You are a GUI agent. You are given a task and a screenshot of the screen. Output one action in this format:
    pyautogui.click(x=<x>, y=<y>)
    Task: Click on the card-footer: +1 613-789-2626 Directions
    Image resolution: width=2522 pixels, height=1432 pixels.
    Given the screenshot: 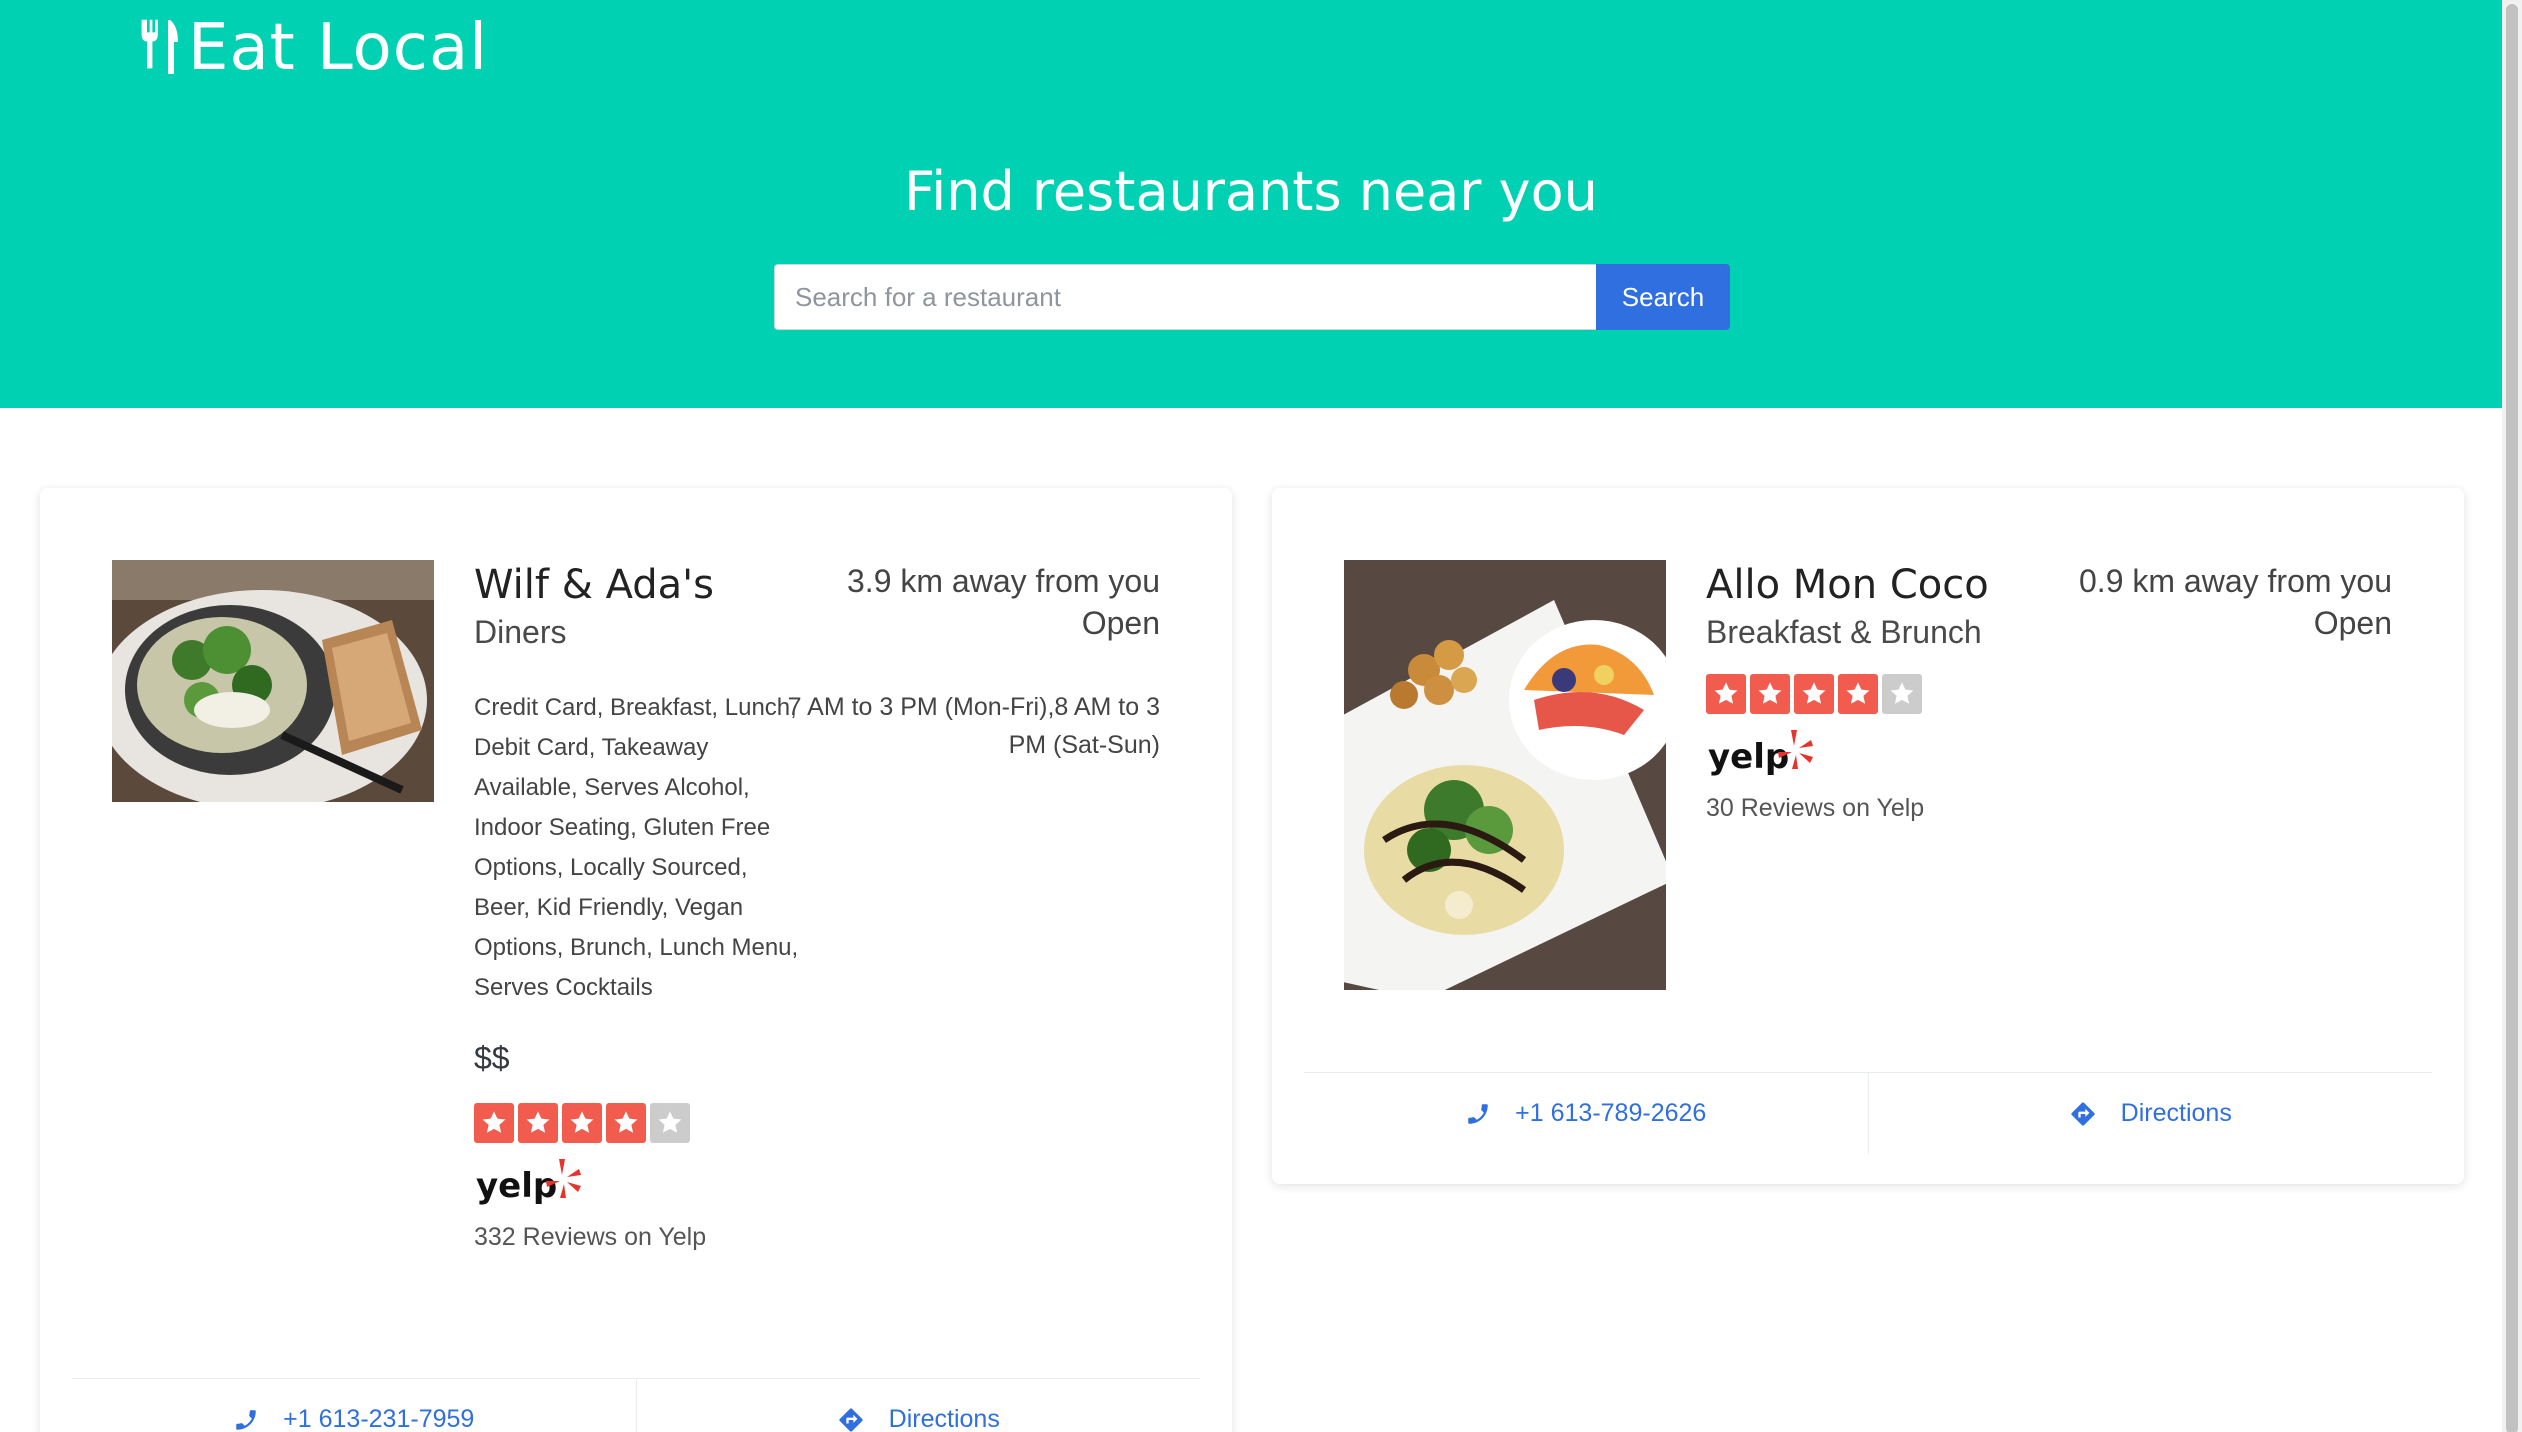 What is the action you would take?
    pyautogui.click(x=1868, y=1113)
    